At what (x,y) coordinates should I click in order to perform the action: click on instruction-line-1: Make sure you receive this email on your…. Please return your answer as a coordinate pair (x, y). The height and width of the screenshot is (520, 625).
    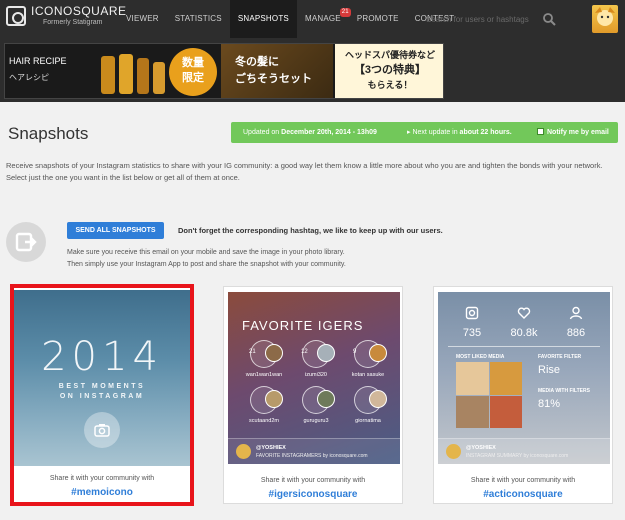
    Looking at the image, I should click on (206, 252).